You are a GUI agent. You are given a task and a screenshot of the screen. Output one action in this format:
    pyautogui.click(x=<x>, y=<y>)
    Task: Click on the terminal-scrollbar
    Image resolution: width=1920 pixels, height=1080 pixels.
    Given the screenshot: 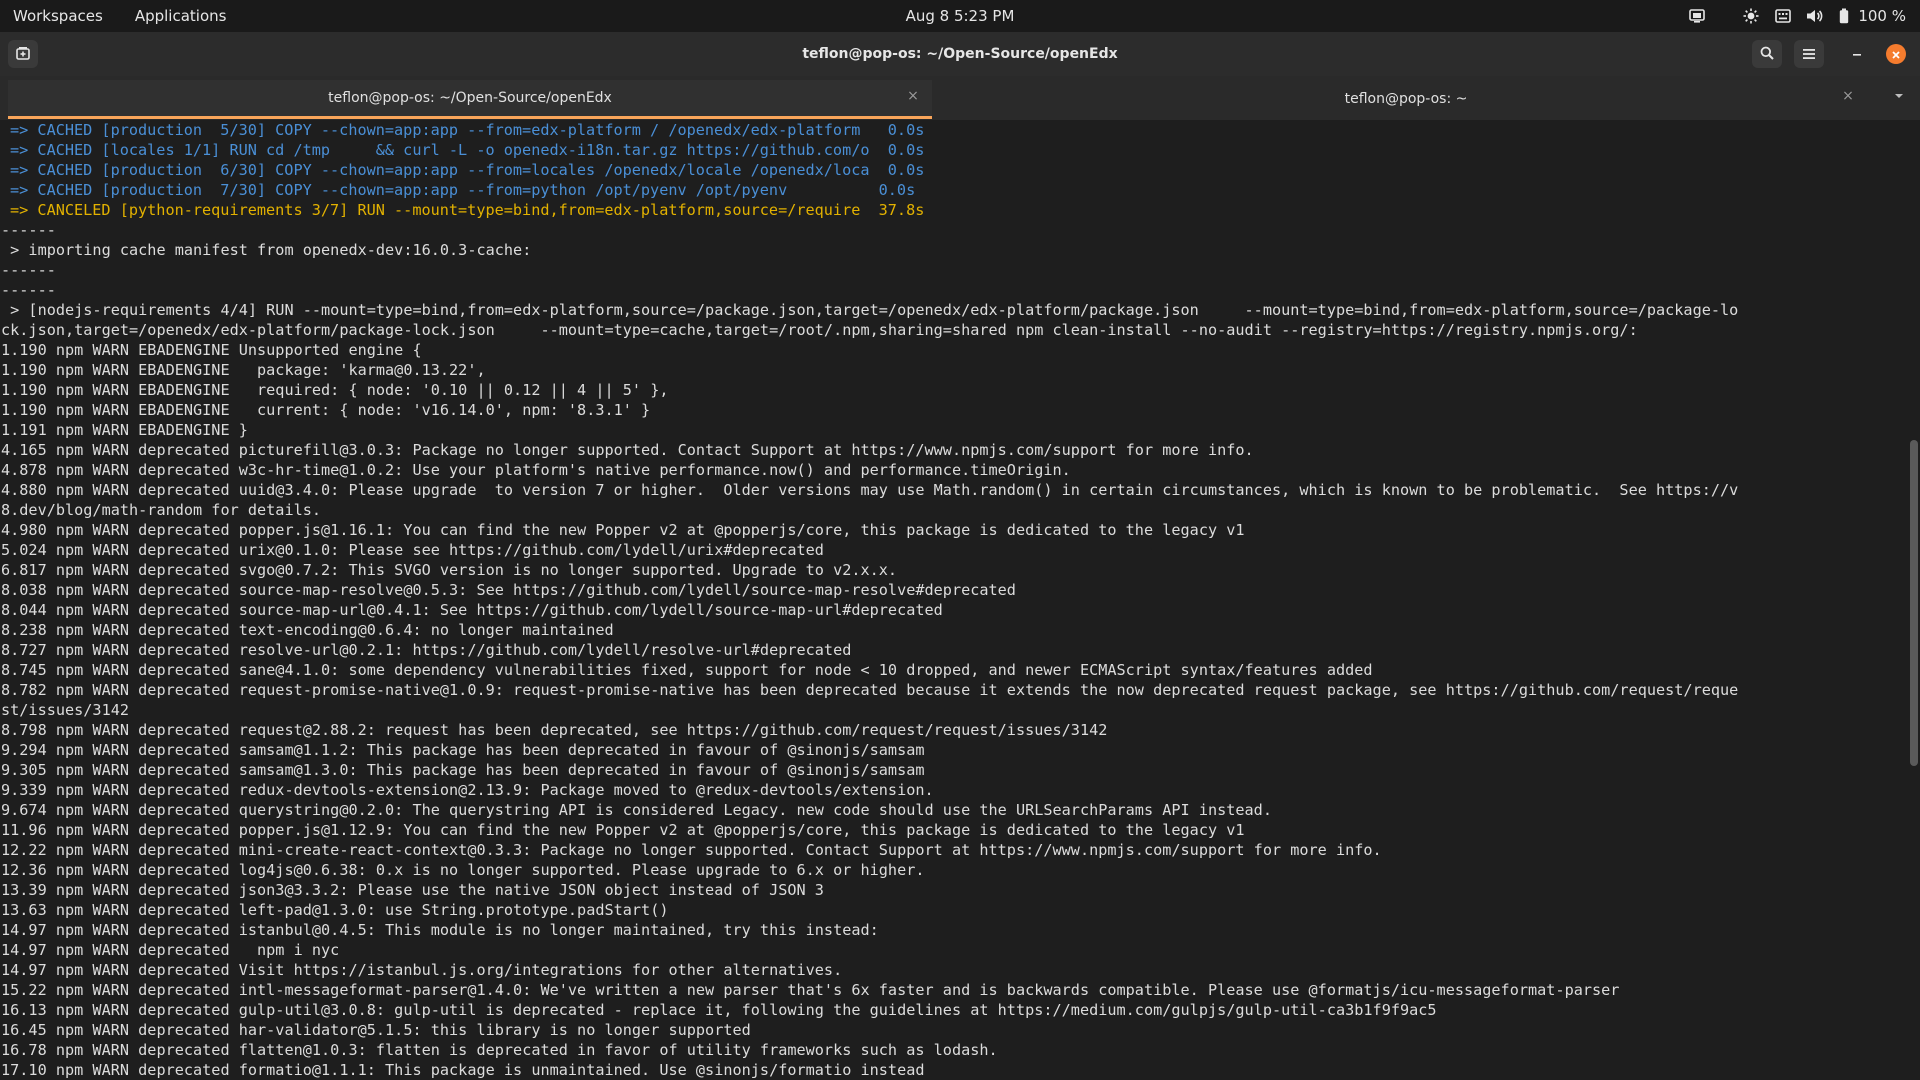 What is the action you would take?
    pyautogui.click(x=1914, y=603)
    